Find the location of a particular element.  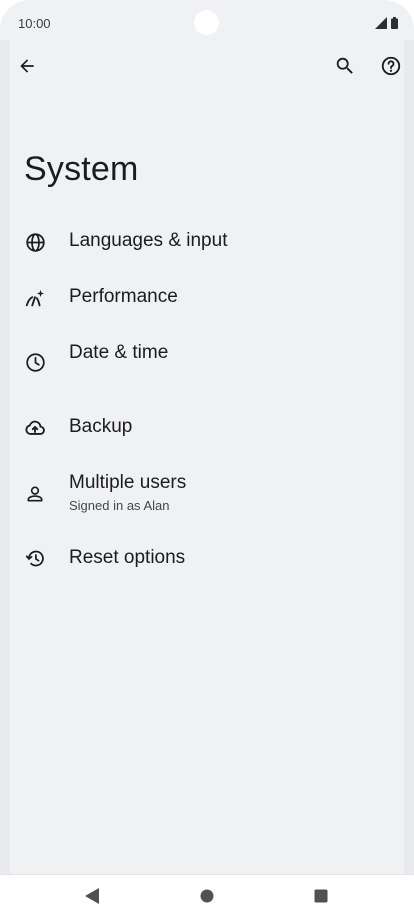

settings-item-label: Reset options is located at coordinates (127, 557).